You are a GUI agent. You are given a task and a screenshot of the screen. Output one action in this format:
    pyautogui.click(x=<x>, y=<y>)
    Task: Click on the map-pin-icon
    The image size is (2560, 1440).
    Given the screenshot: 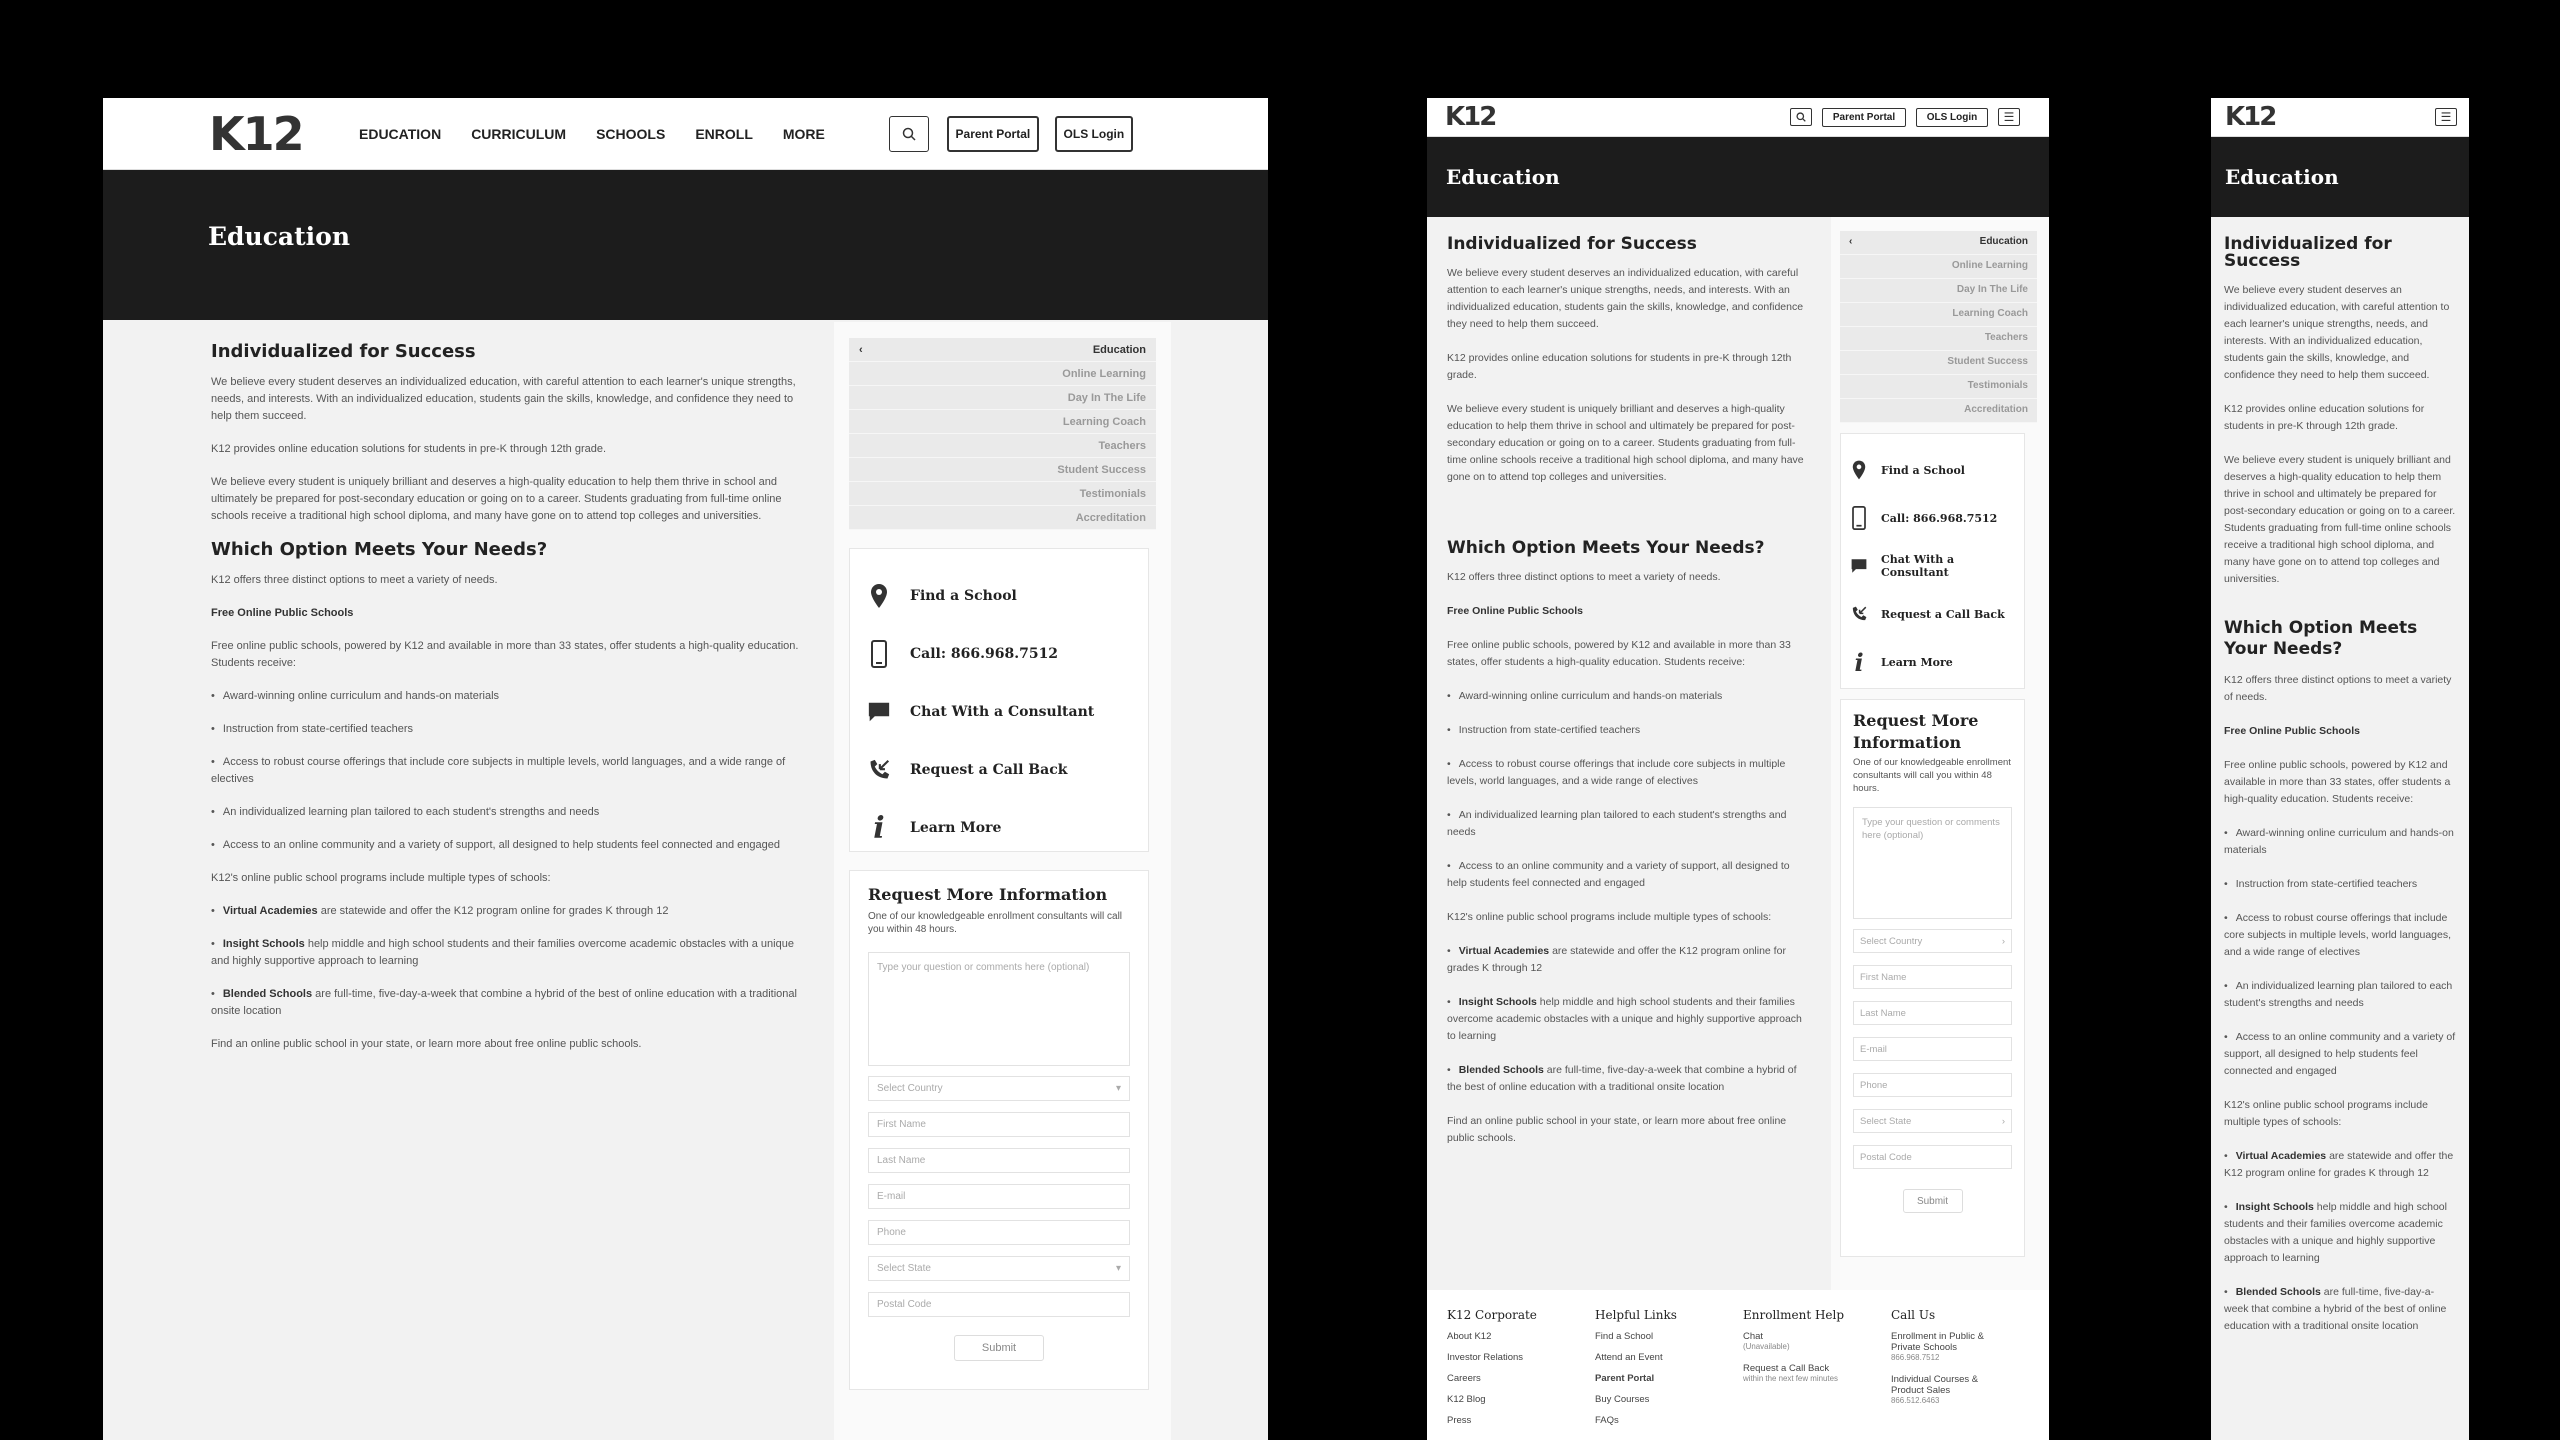 What is the action you would take?
    pyautogui.click(x=879, y=596)
    